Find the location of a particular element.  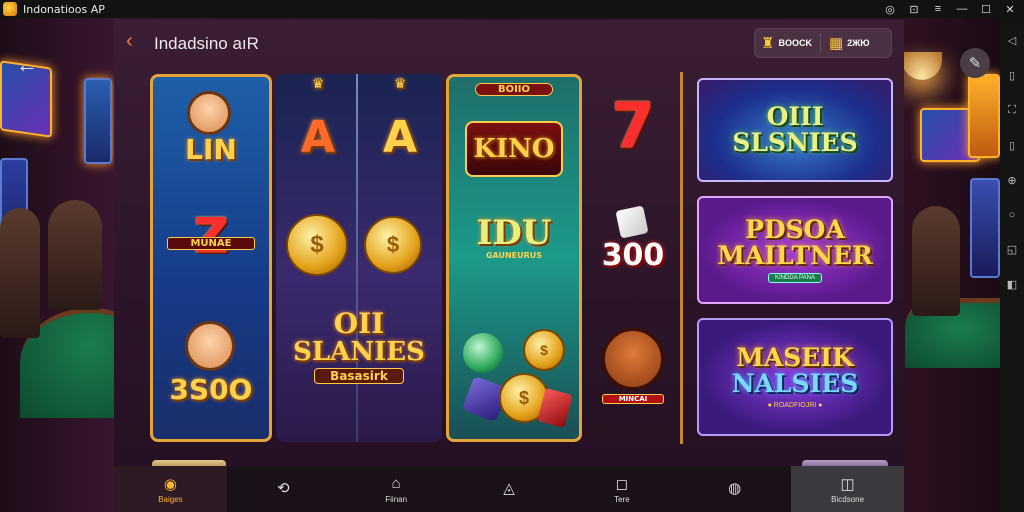

emulator-titlebar: Indonatioos AP ◎ ⊡ ≡ — ☐ ✕ is located at coordinates (512, 9).